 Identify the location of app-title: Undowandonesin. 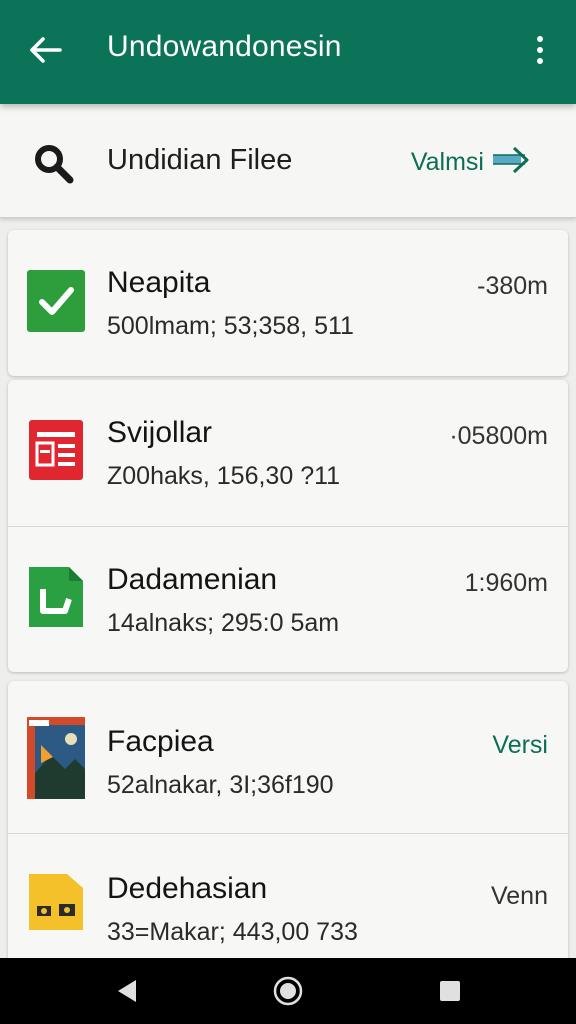
(224, 46).